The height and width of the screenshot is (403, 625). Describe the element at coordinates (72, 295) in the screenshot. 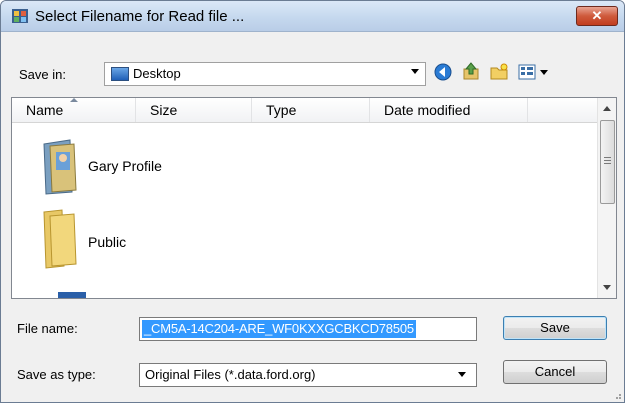

I see `partial-item-icon` at that location.